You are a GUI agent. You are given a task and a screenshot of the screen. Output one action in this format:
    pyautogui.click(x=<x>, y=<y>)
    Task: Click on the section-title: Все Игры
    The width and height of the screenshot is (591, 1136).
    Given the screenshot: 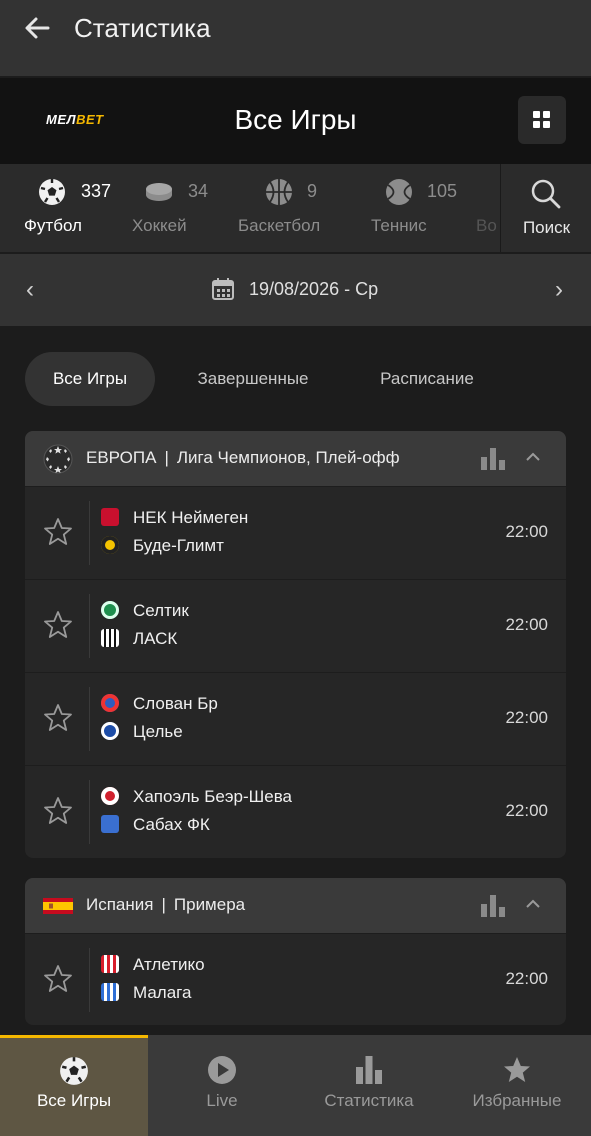 What is the action you would take?
    pyautogui.click(x=295, y=119)
    